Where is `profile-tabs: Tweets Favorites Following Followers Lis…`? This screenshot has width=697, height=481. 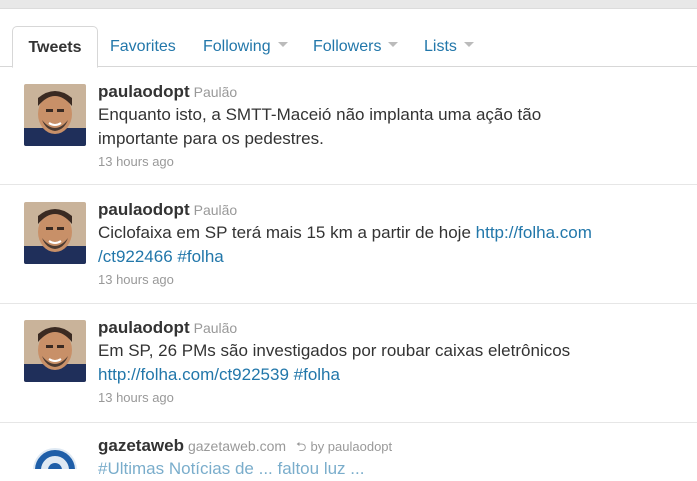 profile-tabs: Tweets Favorites Following Followers Lis… is located at coordinates (348, 47).